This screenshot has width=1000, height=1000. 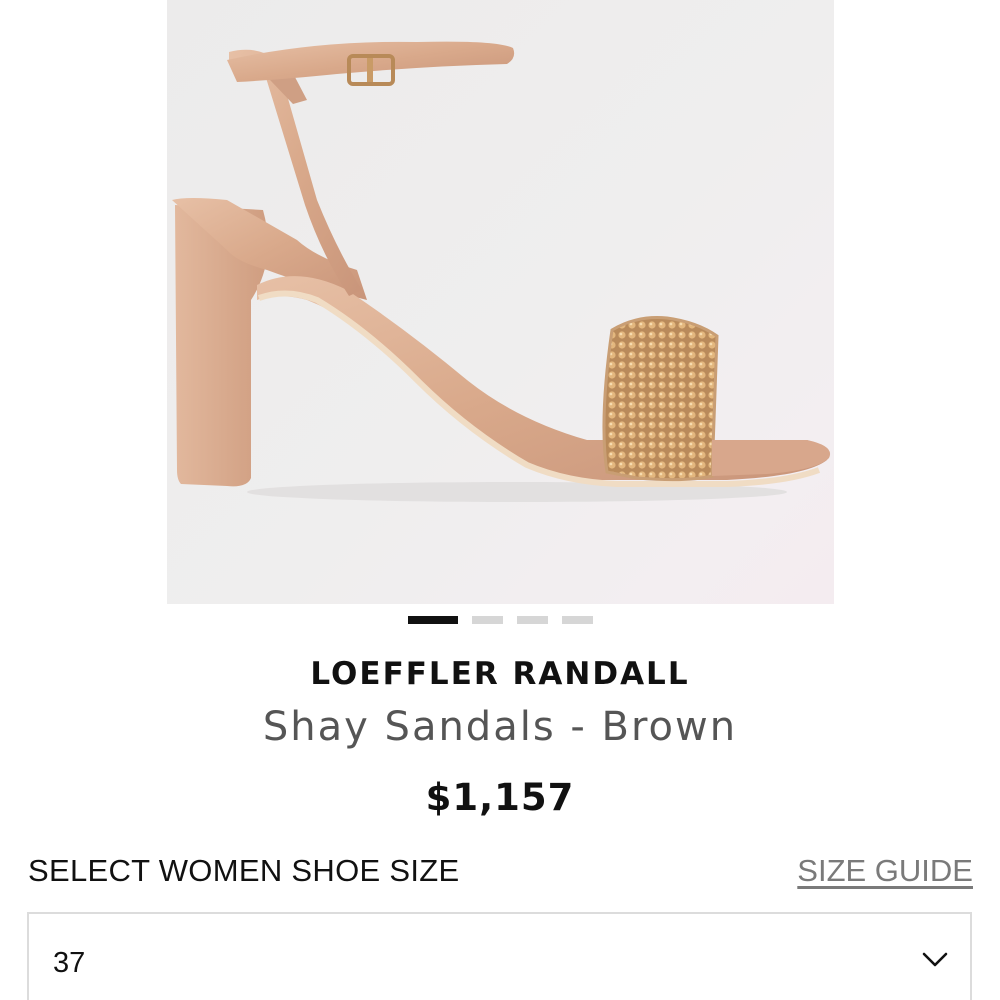 I want to click on size-guide-link: SIZE GUIDE, so click(x=885, y=871).